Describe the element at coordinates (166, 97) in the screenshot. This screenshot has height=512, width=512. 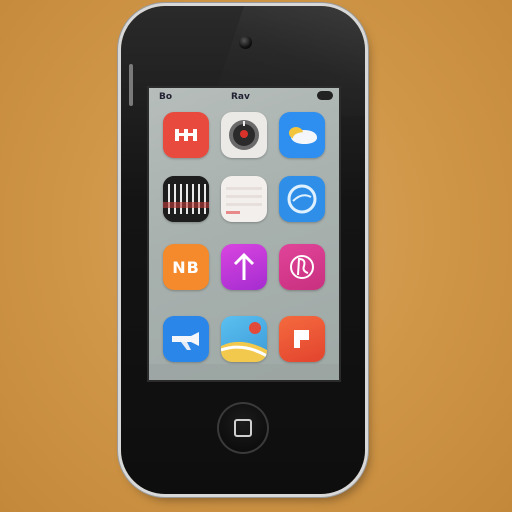
I see `carrier-text: Bo` at that location.